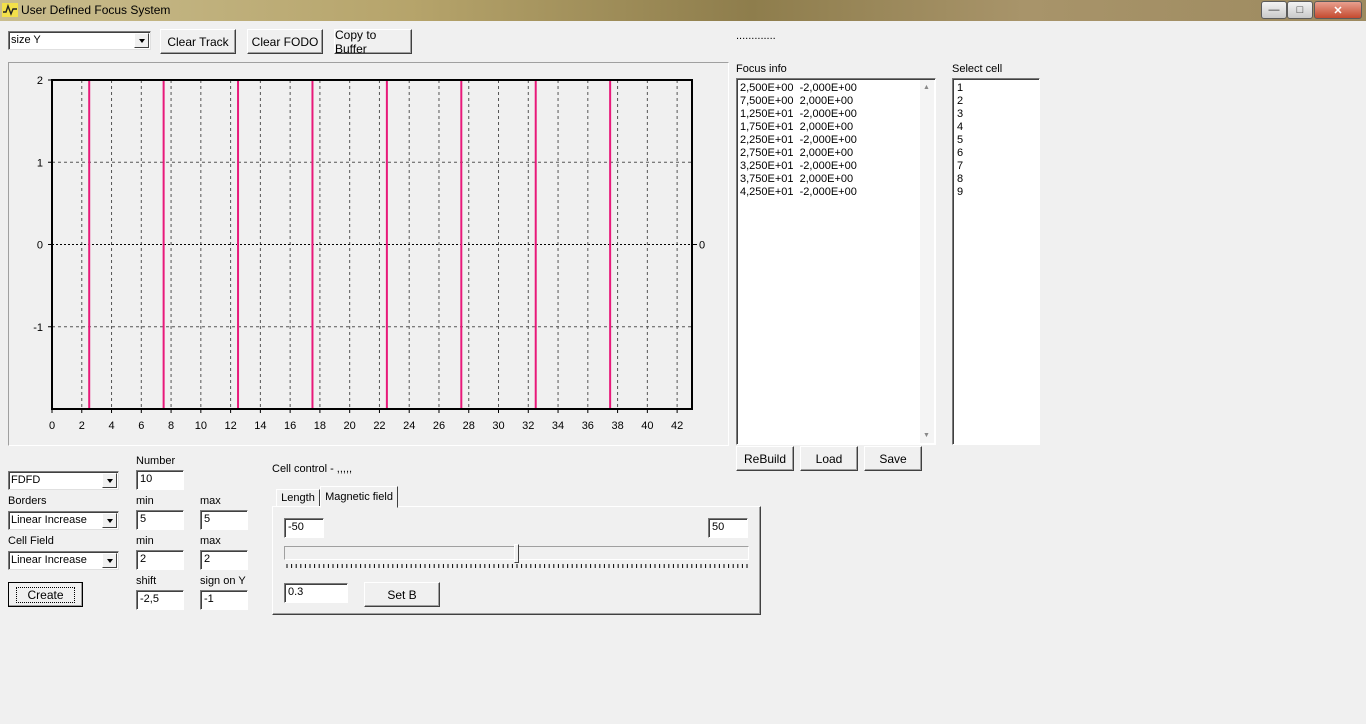  Describe the element at coordinates (647, 426) in the screenshot. I see `x-tick-label: 40` at that location.